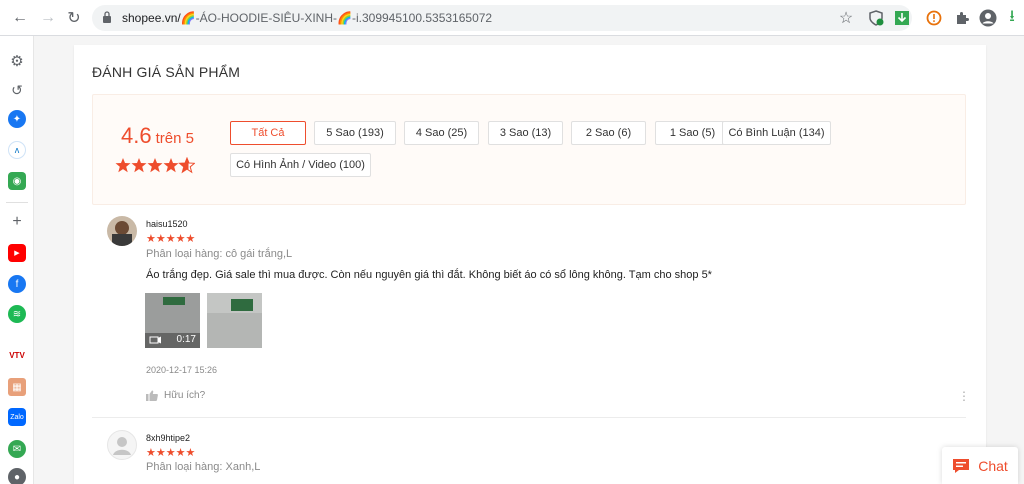 This screenshot has height=484, width=1024. I want to click on rating-value: 4.6, so click(136, 135).